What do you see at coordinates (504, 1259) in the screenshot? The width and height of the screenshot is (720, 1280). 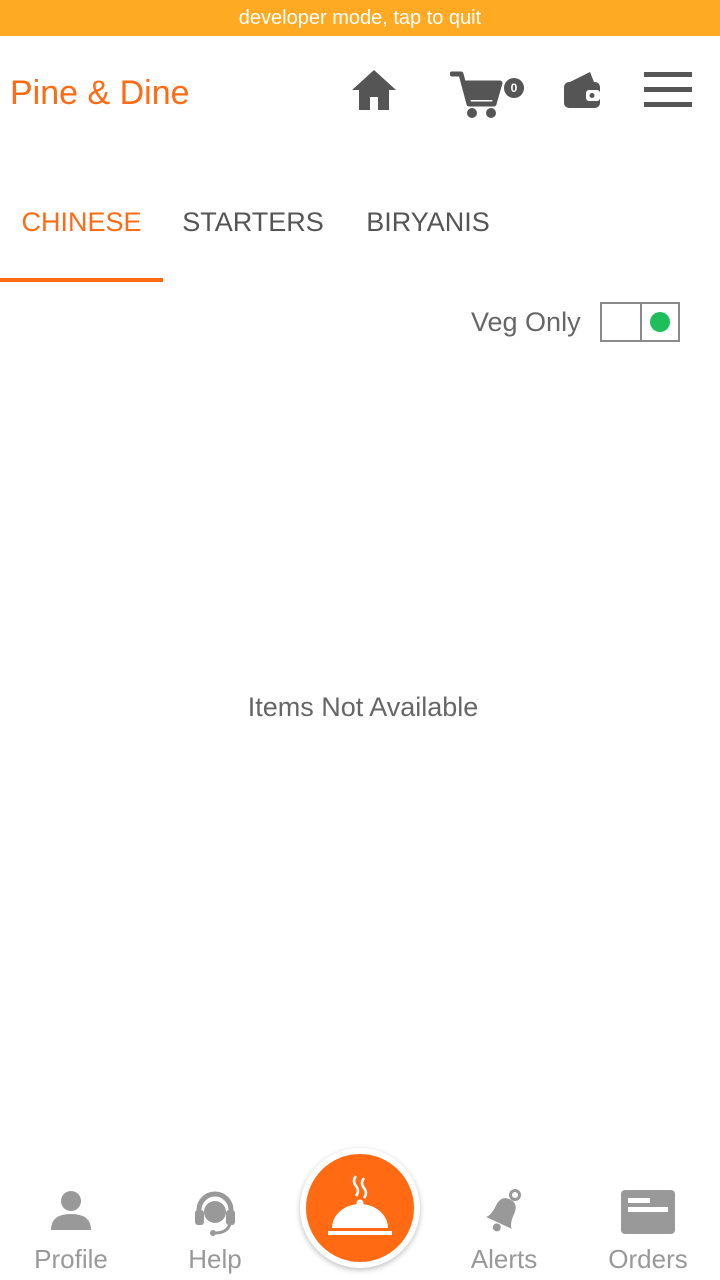 I see `nav-alerts-label: Alerts` at bounding box center [504, 1259].